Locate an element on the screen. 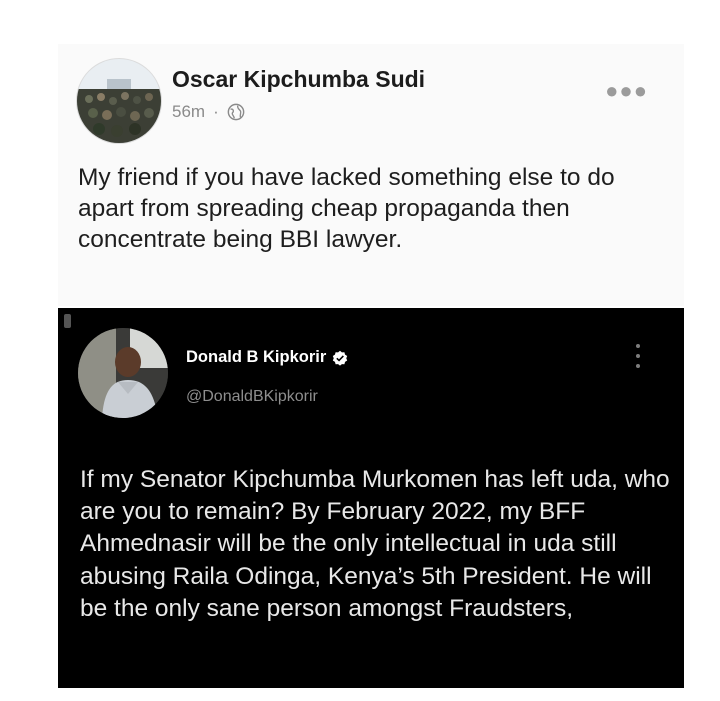  post-time: 56m is located at coordinates (188, 112).